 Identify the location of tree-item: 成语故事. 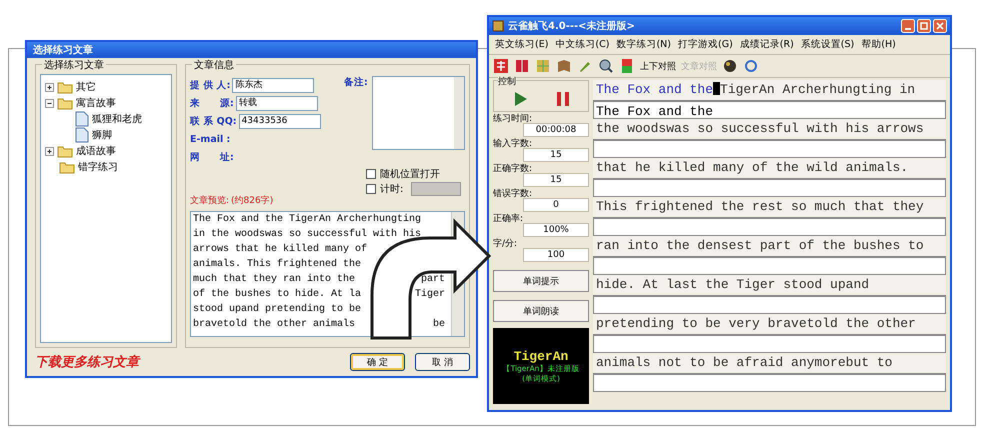
(96, 151).